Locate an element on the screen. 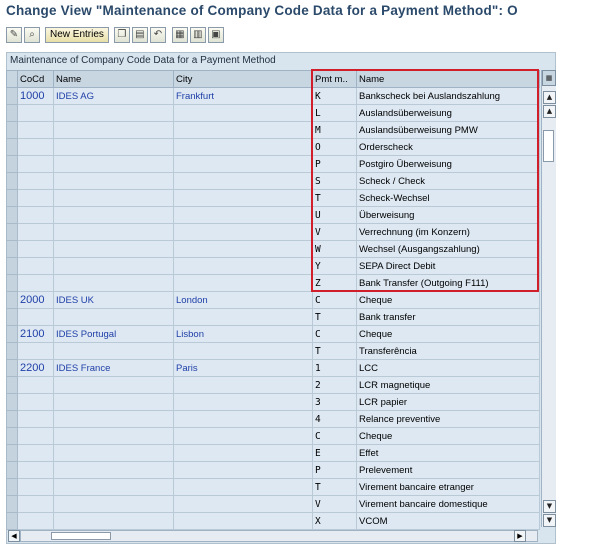 The height and width of the screenshot is (555, 600). table-row: 2 LCR magnetique is located at coordinates (273, 385).